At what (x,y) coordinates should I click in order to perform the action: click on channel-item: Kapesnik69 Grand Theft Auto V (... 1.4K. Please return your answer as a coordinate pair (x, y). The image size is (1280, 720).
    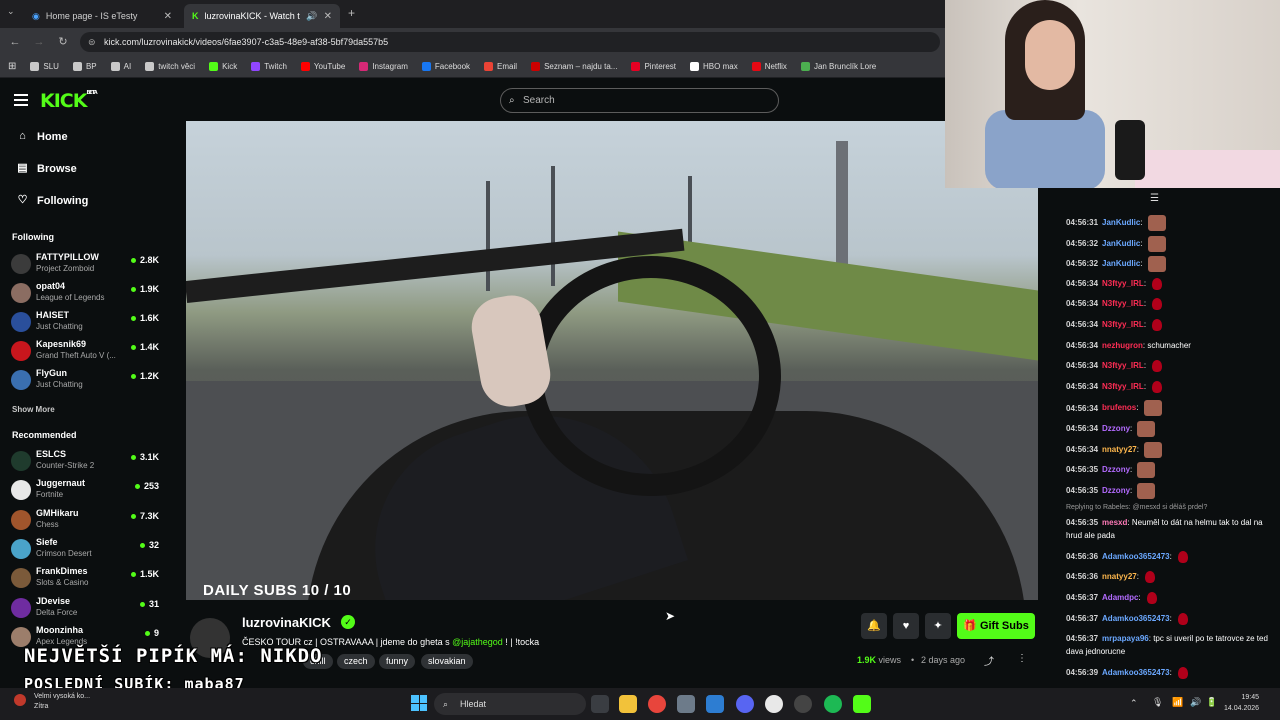
    Looking at the image, I should click on (86, 351).